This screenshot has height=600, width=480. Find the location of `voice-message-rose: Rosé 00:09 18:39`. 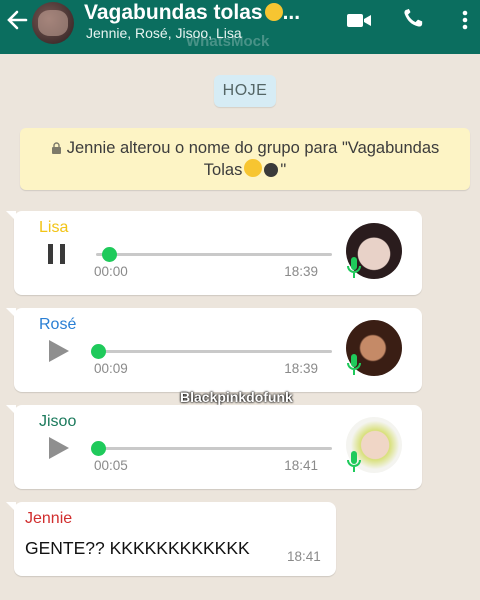

voice-message-rose: Rosé 00:09 18:39 is located at coordinates (214, 350).